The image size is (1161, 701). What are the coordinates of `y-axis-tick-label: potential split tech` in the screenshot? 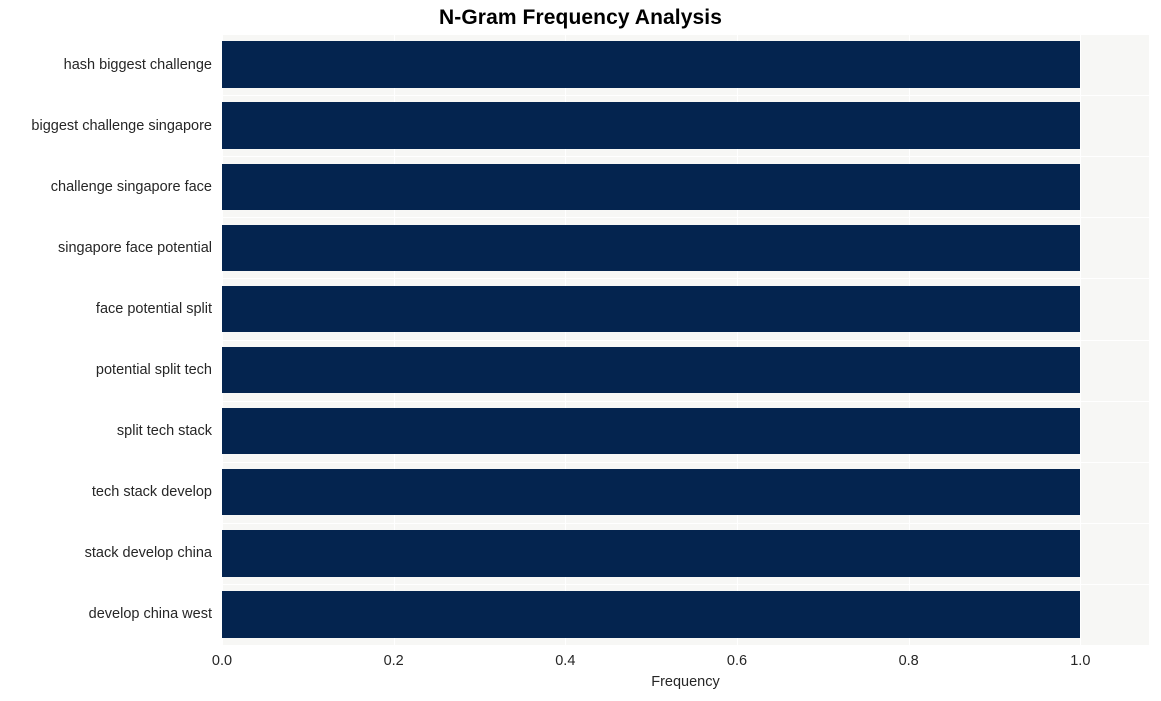 It's located at (153, 370).